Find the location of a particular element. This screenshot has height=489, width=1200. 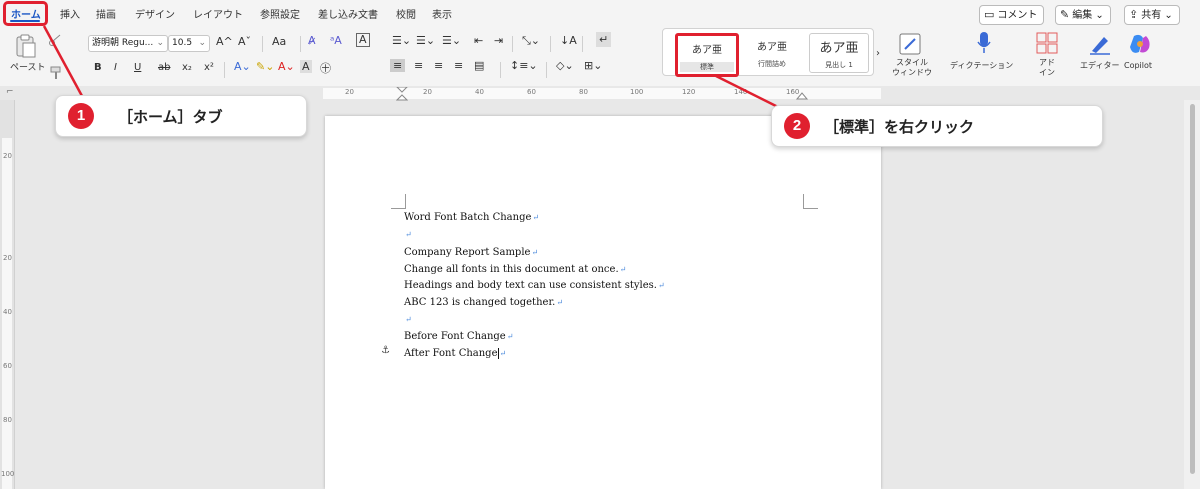

line-spacing-icon: ↕≡⌄ is located at coordinates (524, 65).